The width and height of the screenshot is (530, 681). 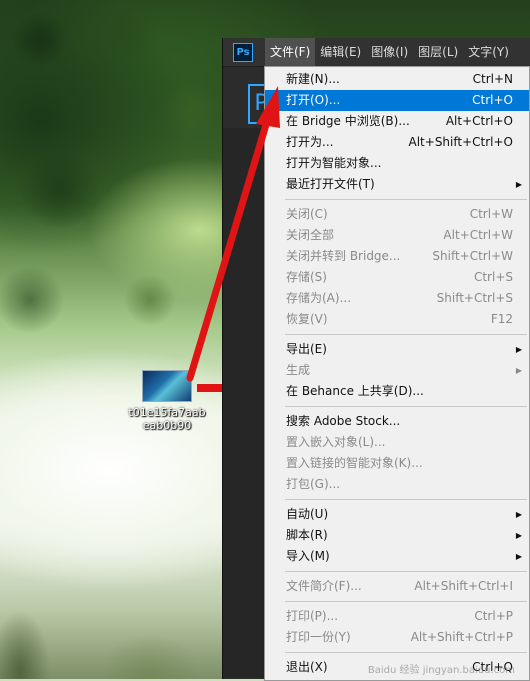 What do you see at coordinates (308, 556) in the screenshot?
I see `menu-item-label: 导入(M)` at bounding box center [308, 556].